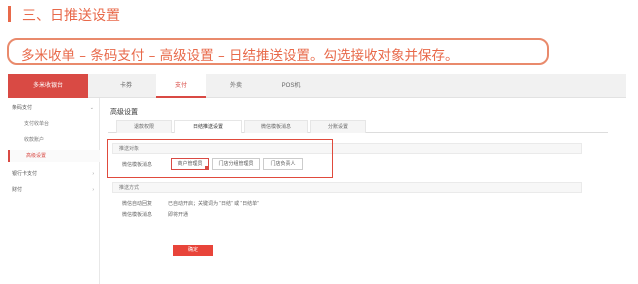 The width and height of the screenshot is (638, 284). Describe the element at coordinates (17, 190) in the screenshot. I see `sidebar-item-label: 财付` at that location.